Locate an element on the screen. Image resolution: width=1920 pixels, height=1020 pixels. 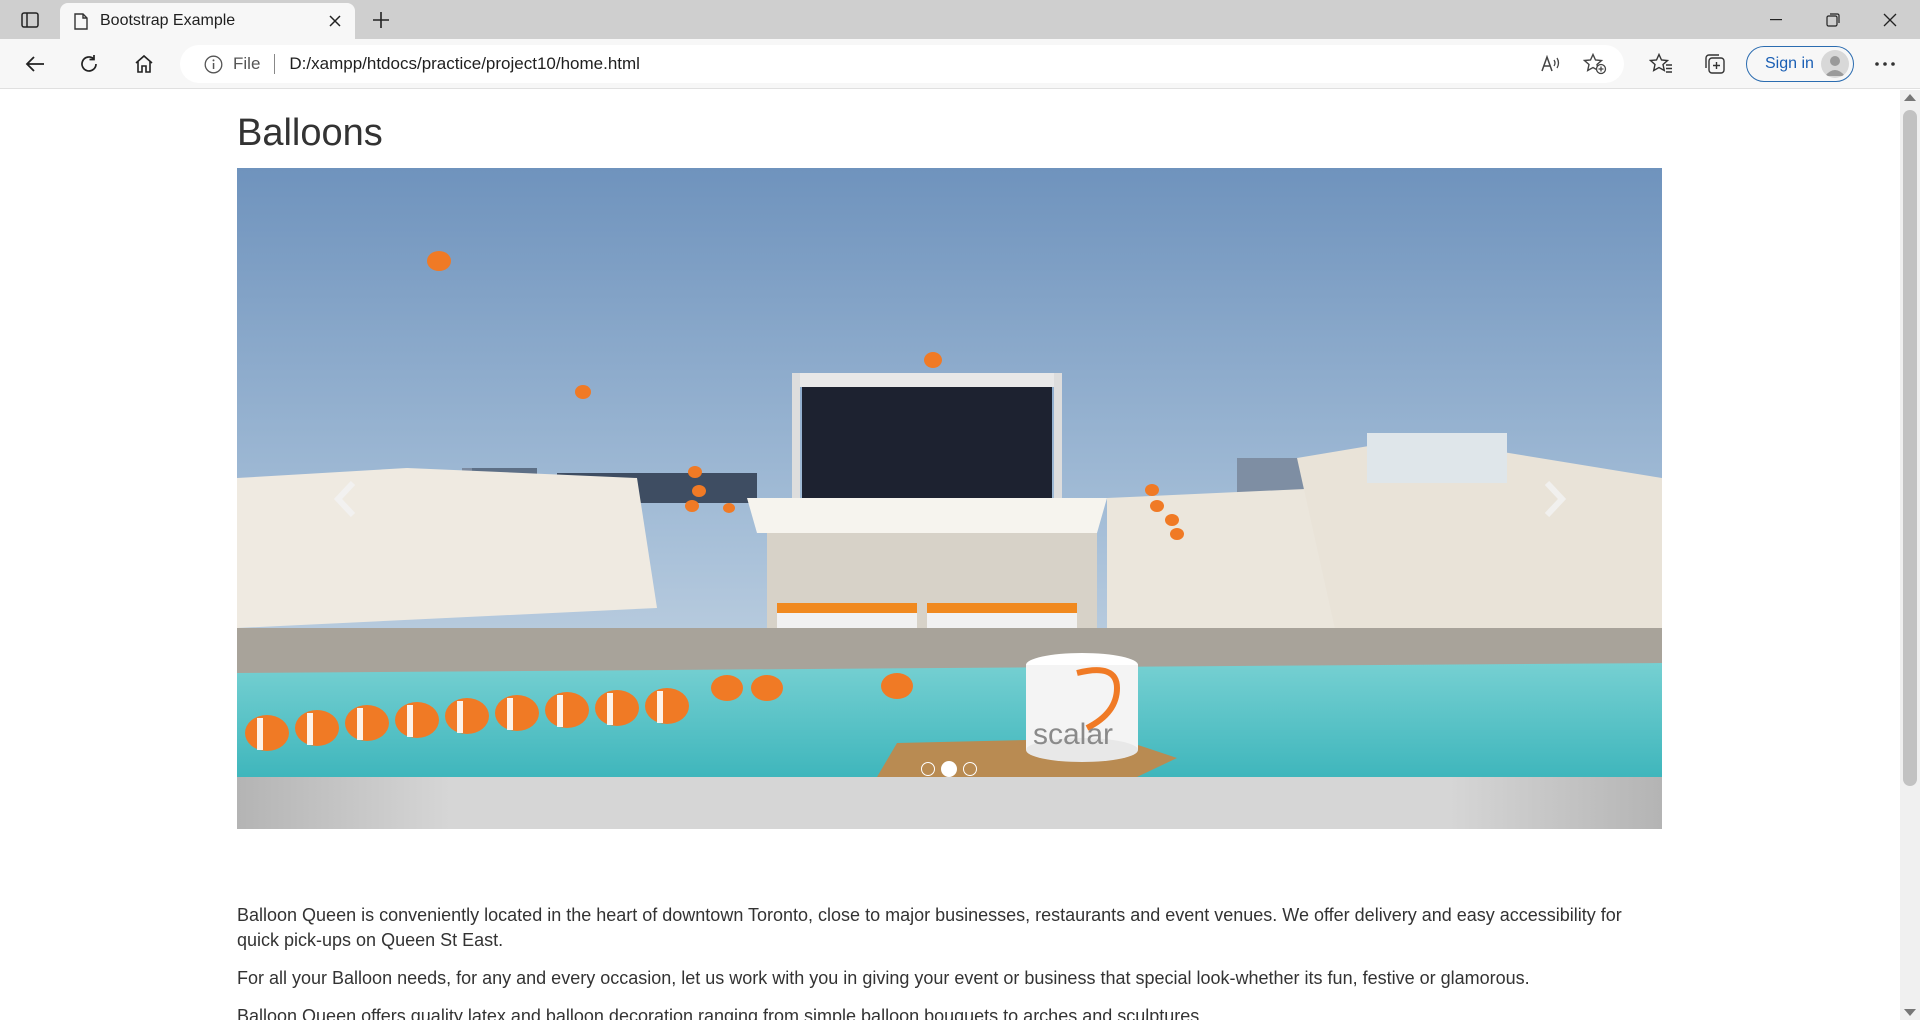
minimize-button is located at coordinates (1776, 19).